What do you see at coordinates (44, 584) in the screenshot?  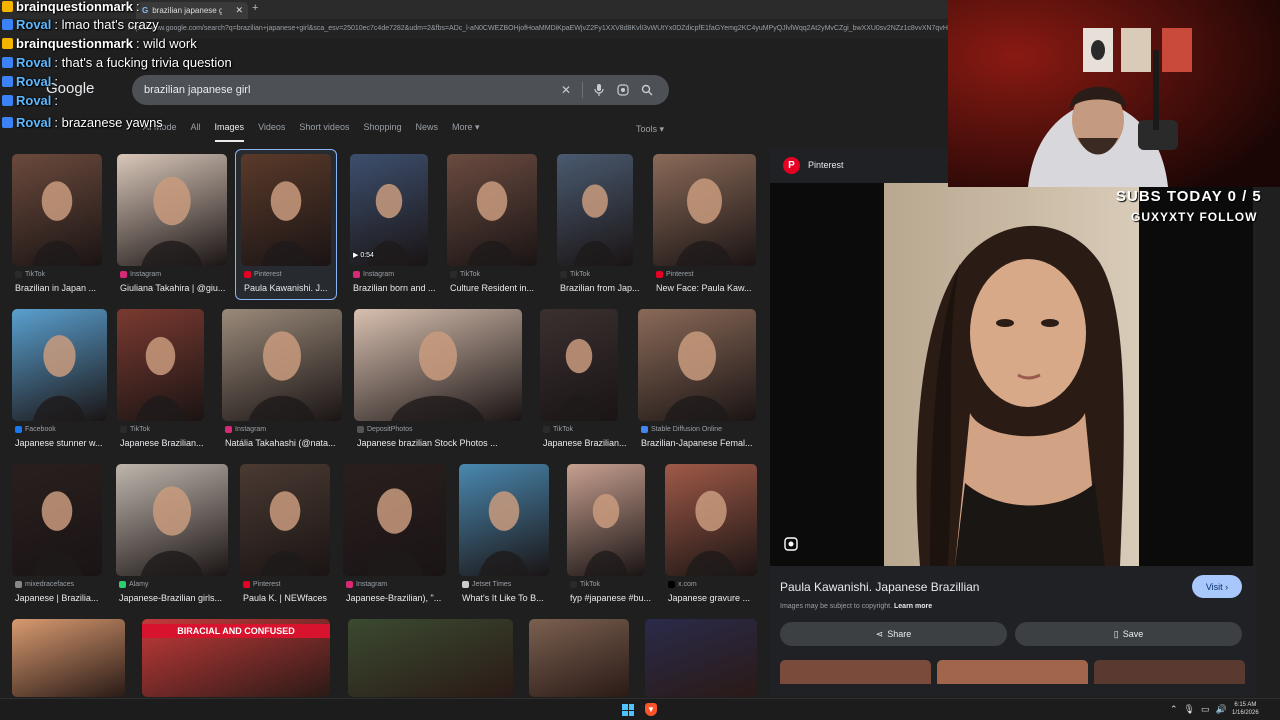 I see `result-source: mixedracefaces` at bounding box center [44, 584].